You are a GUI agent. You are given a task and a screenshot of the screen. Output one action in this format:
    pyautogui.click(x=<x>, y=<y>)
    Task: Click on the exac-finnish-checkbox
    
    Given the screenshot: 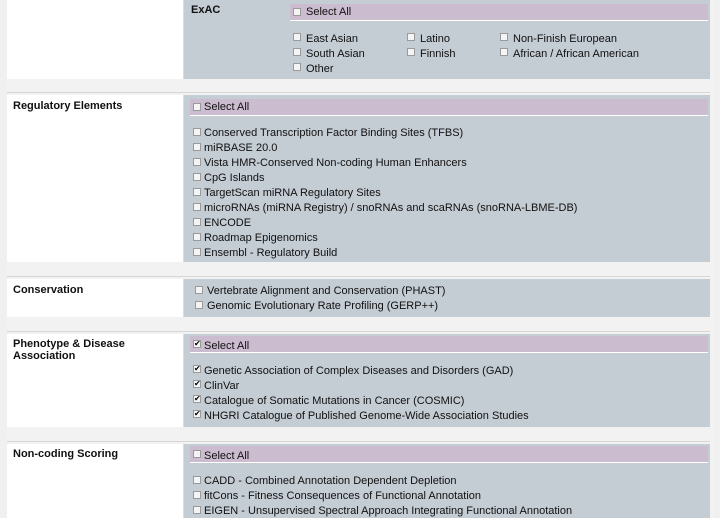 What is the action you would take?
    pyautogui.click(x=411, y=52)
    